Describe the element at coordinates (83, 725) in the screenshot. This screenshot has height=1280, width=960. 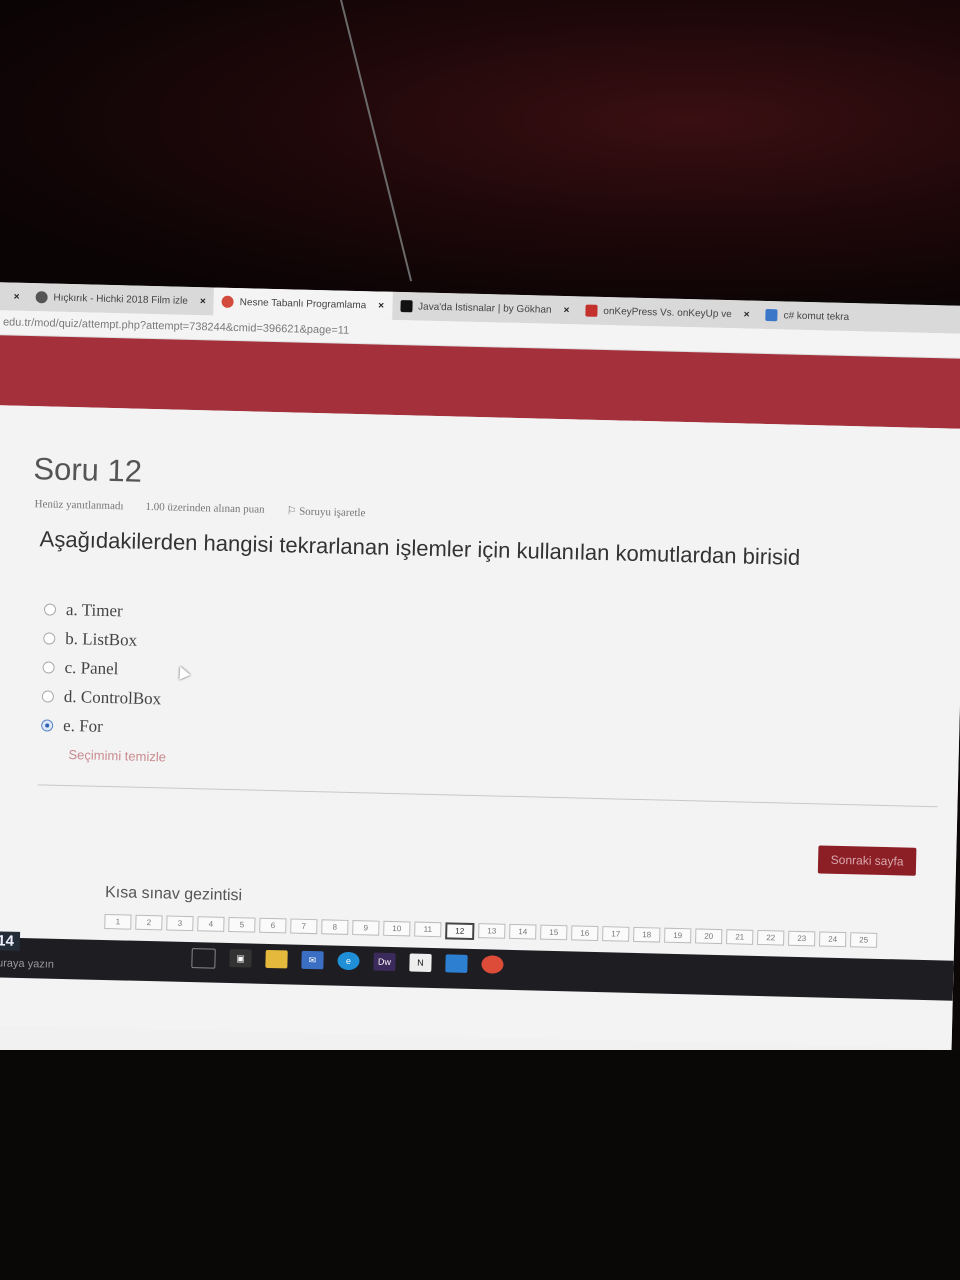
I see `answer-label: e. For` at that location.